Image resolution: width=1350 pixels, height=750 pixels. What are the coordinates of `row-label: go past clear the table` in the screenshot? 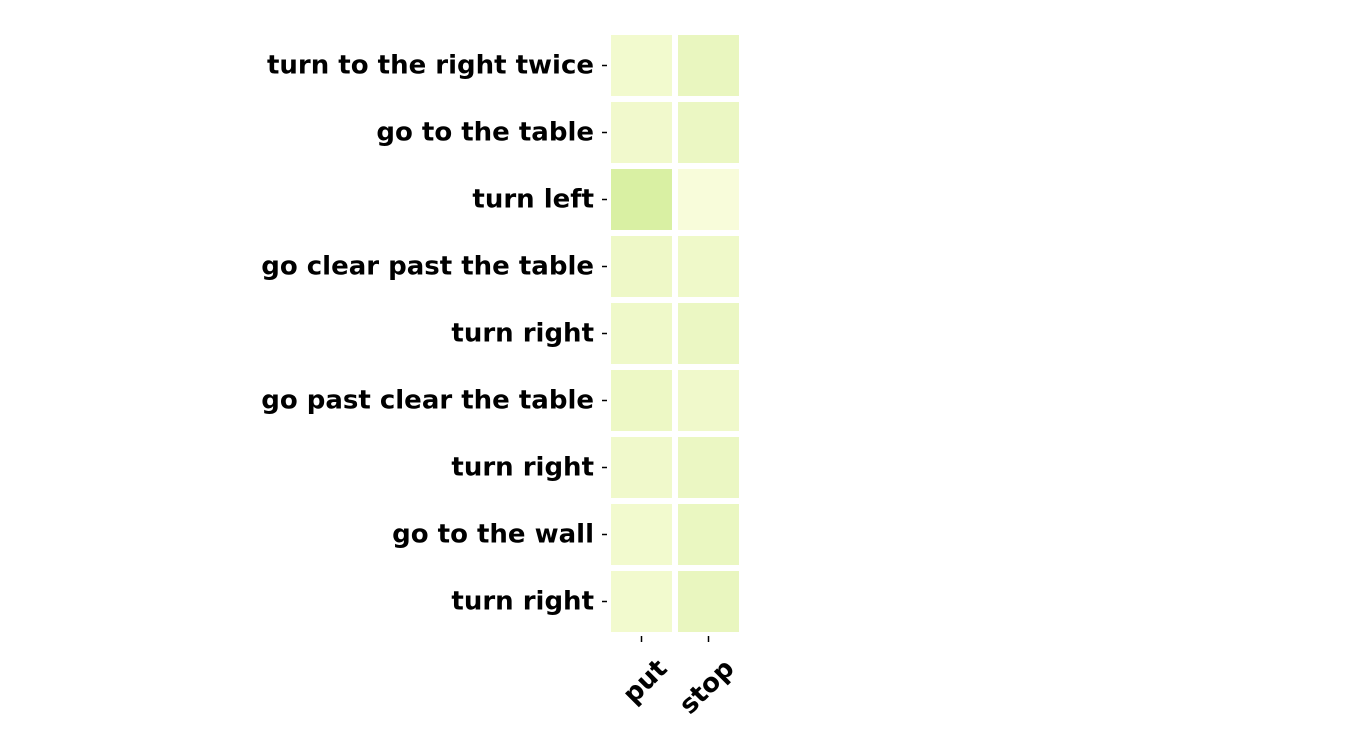 It's located at (427, 401).